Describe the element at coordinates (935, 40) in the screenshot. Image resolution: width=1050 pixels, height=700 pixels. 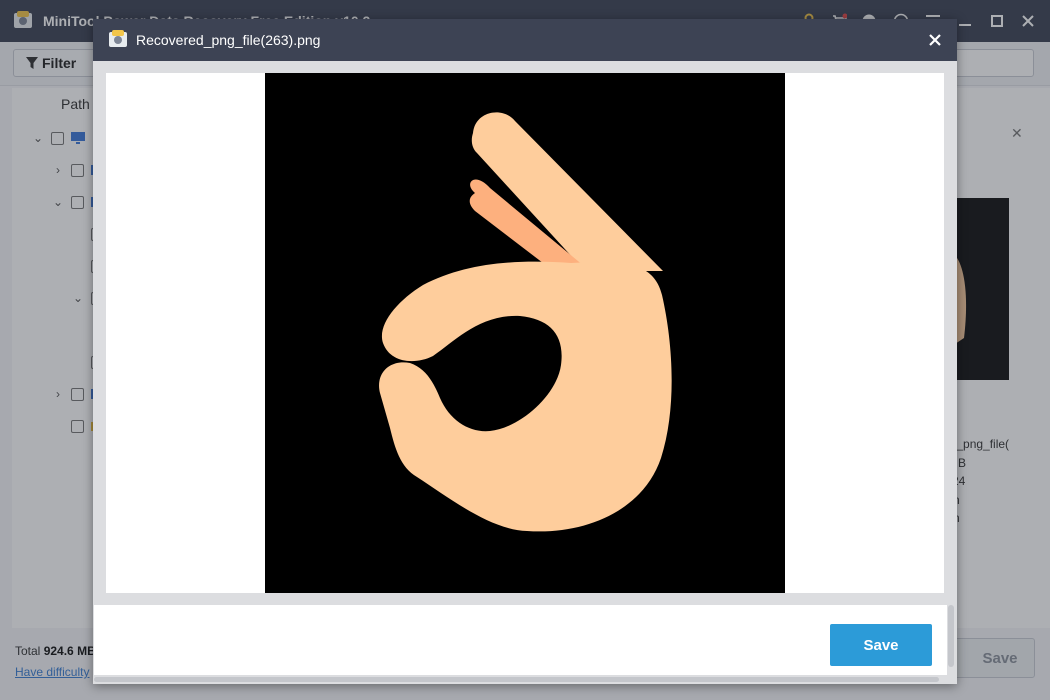
I see `close-icon` at that location.